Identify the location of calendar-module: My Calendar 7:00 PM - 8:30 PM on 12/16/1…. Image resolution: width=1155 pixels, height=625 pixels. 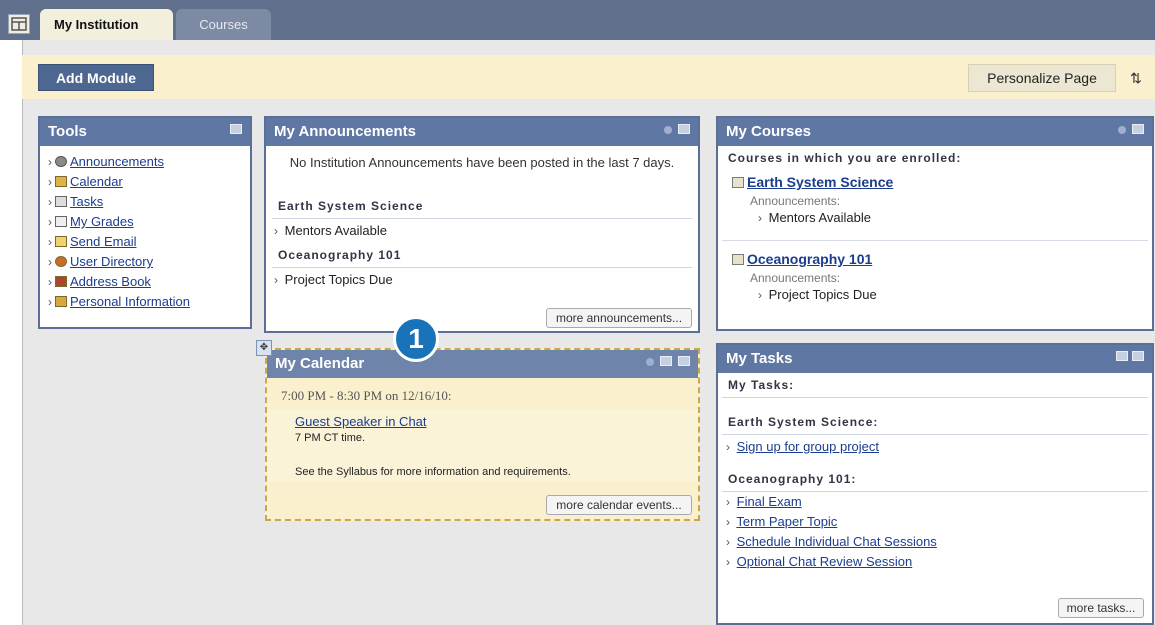
(482, 434).